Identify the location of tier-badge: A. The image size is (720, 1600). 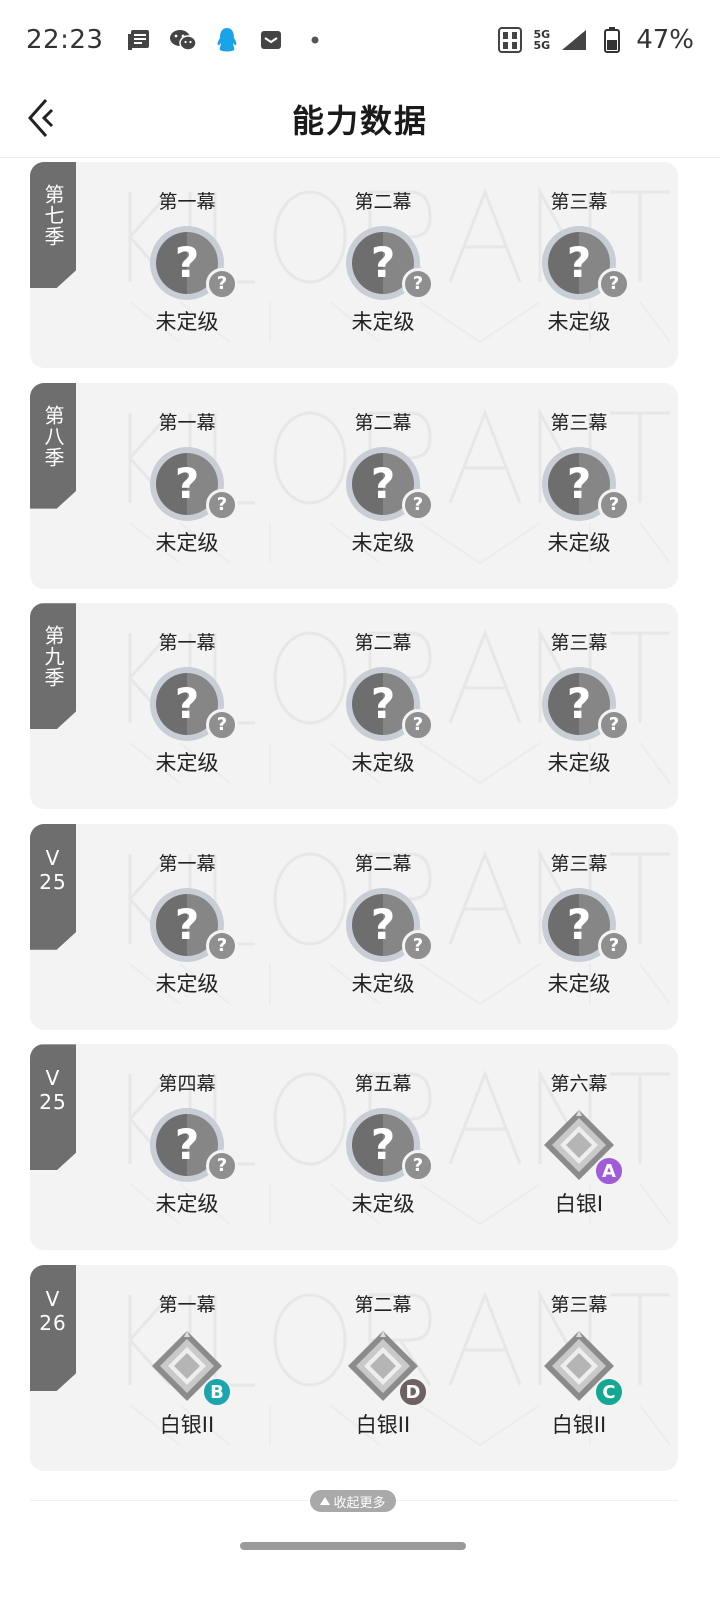
(609, 1171).